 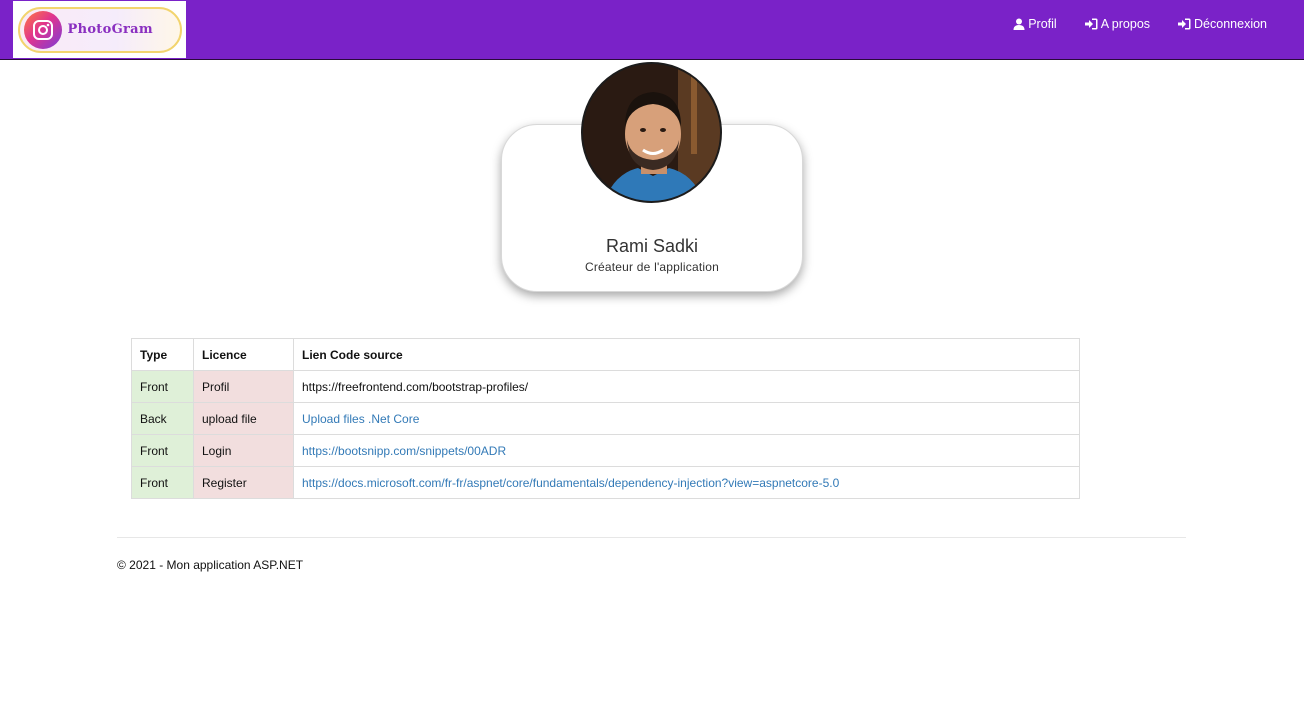 What do you see at coordinates (1019, 24) in the screenshot?
I see `user-icon` at bounding box center [1019, 24].